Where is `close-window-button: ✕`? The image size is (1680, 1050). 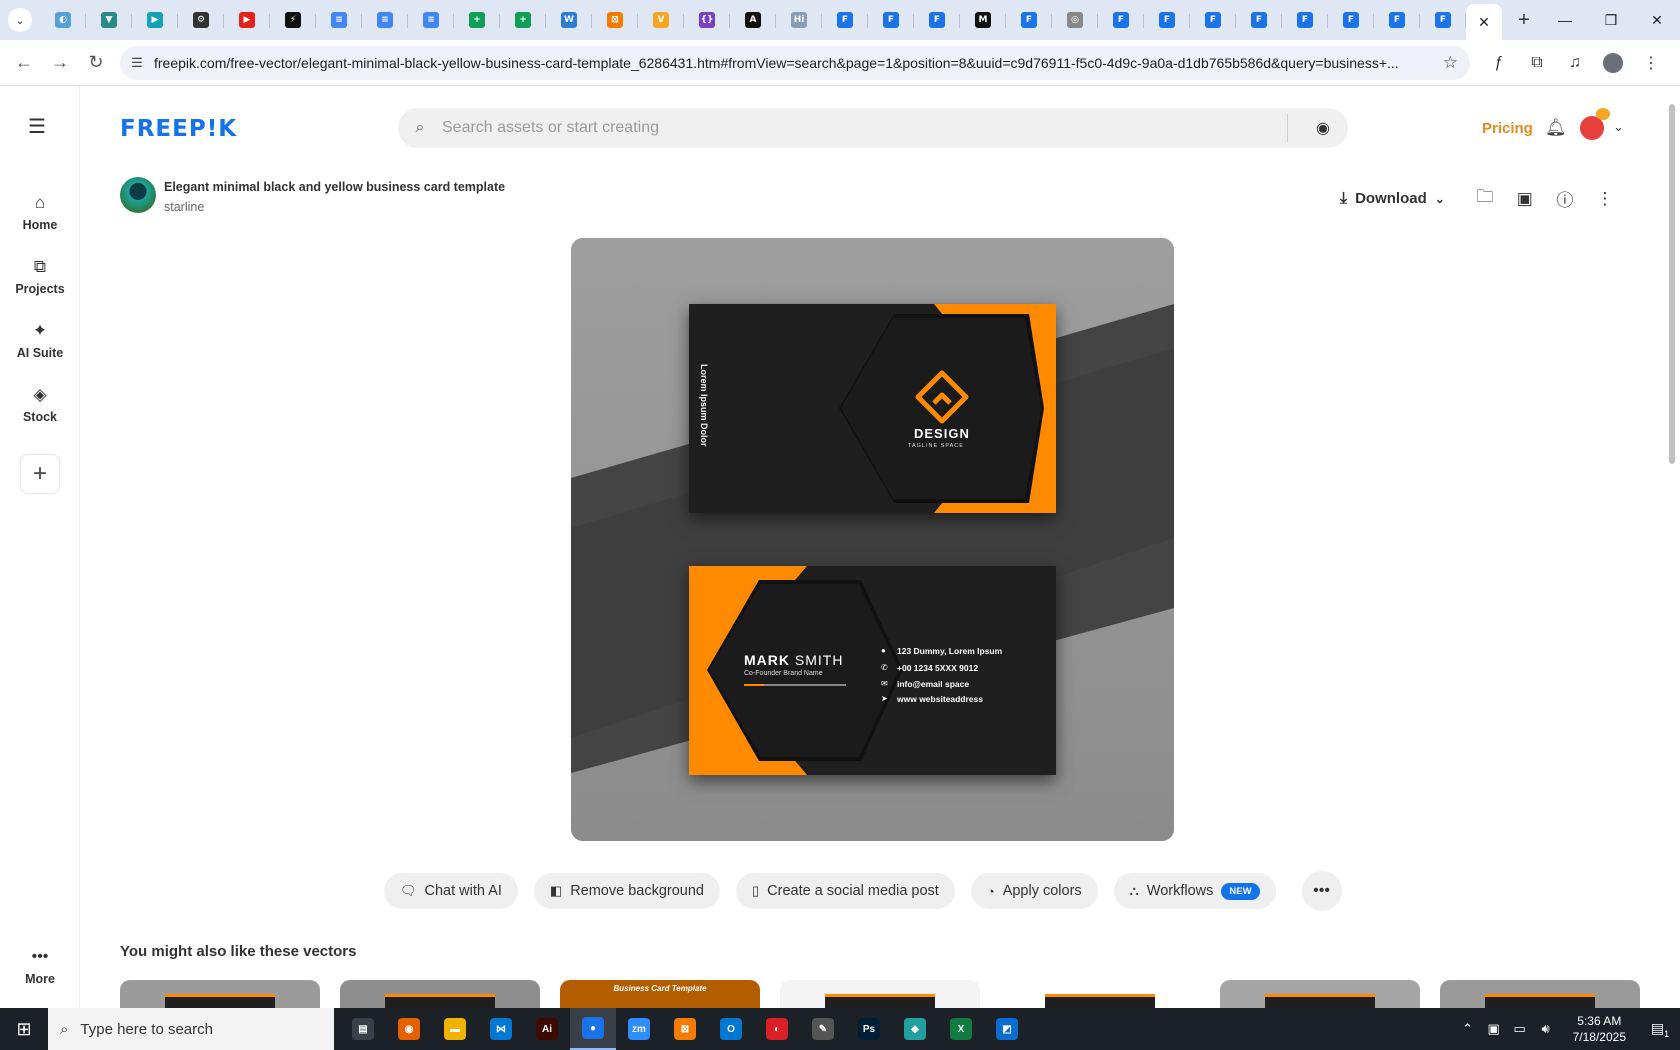 close-window-button: ✕ is located at coordinates (1657, 20).